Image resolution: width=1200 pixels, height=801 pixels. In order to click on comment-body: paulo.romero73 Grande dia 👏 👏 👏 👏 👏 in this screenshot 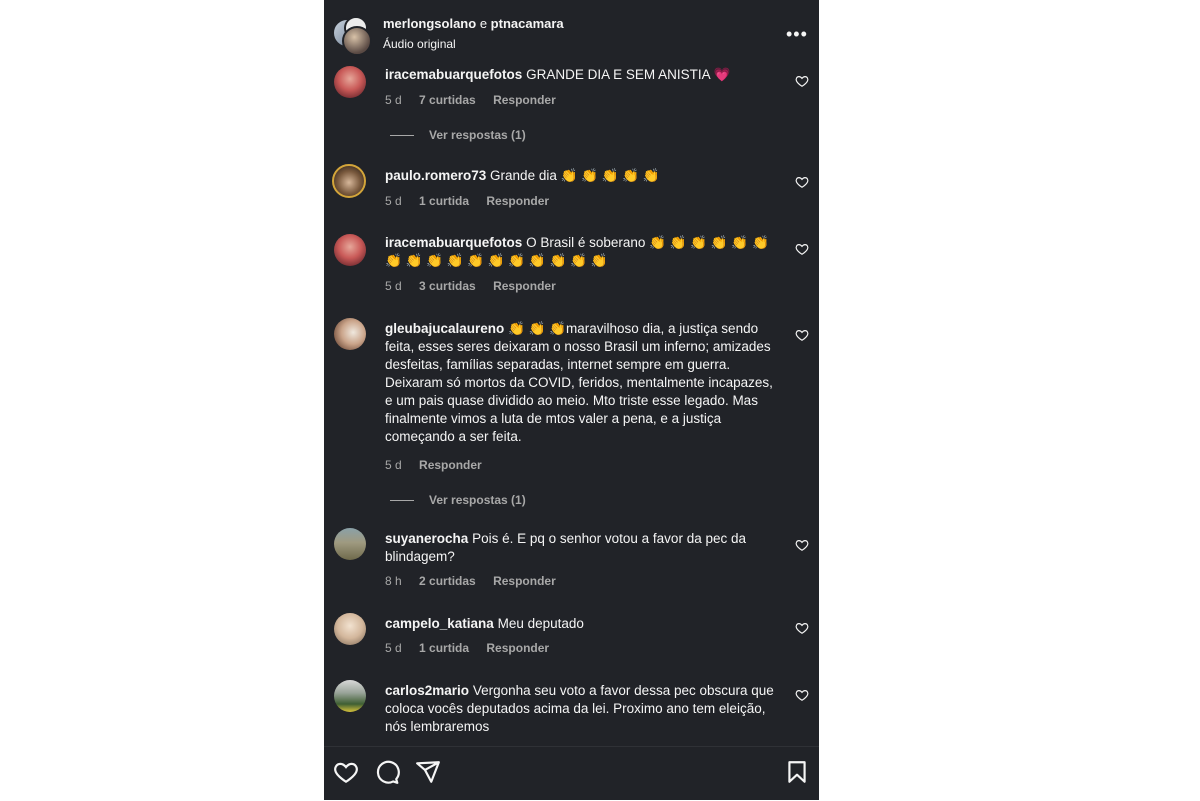, I will do `click(584, 176)`.